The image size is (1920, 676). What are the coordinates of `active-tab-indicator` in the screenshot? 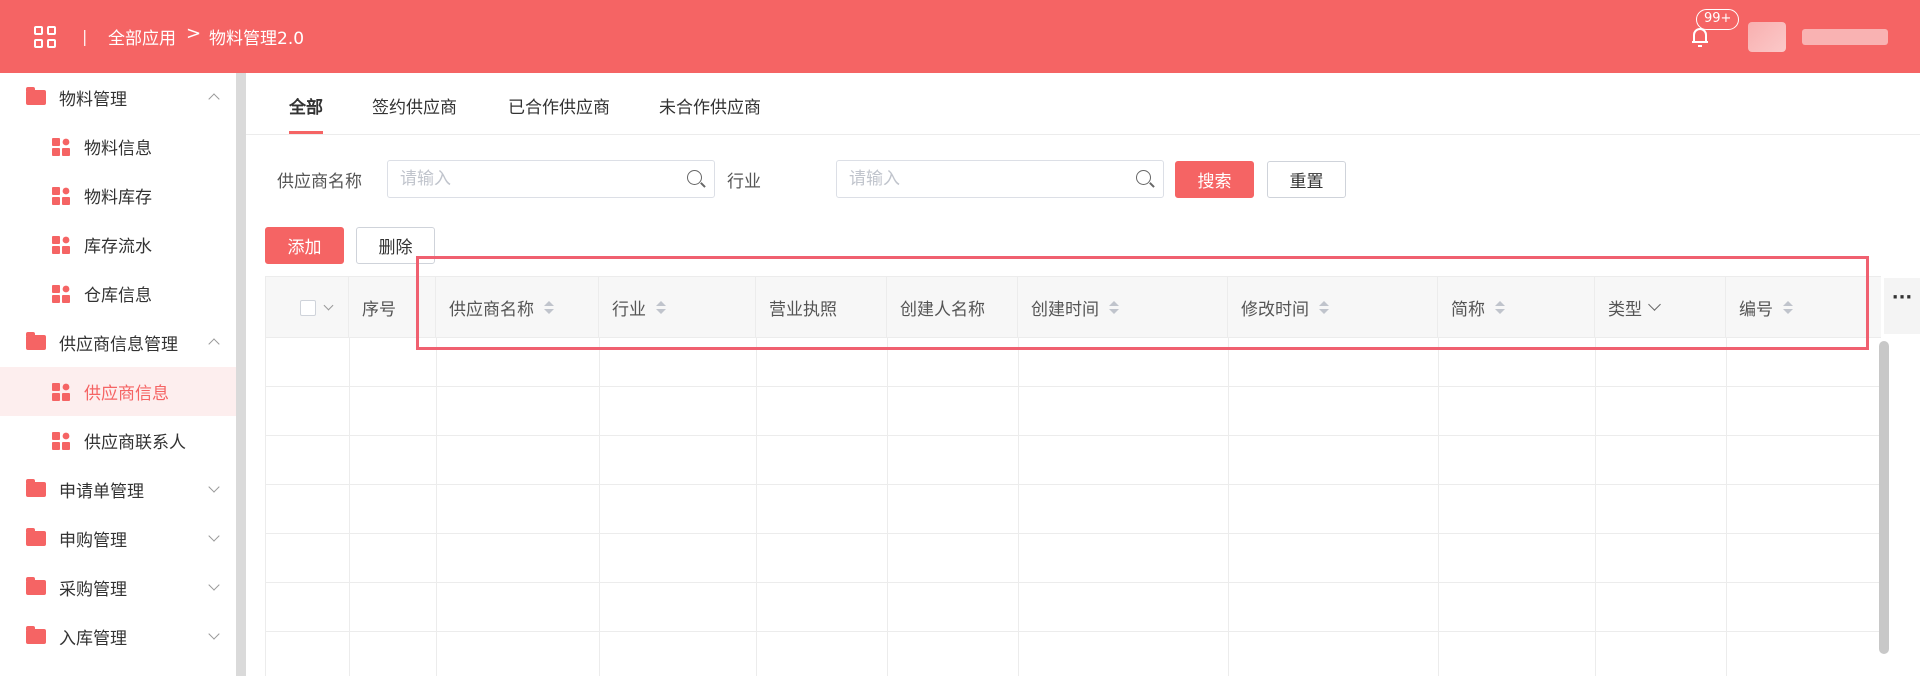 It's located at (306, 132).